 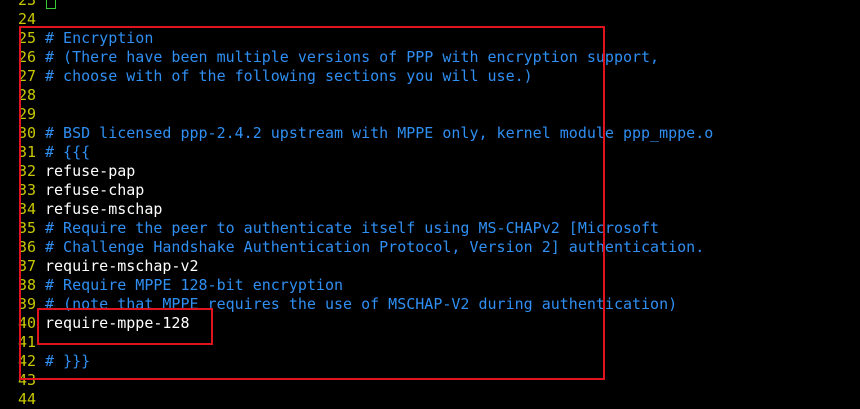 What do you see at coordinates (51, 4) in the screenshot?
I see `text-cursor` at bounding box center [51, 4].